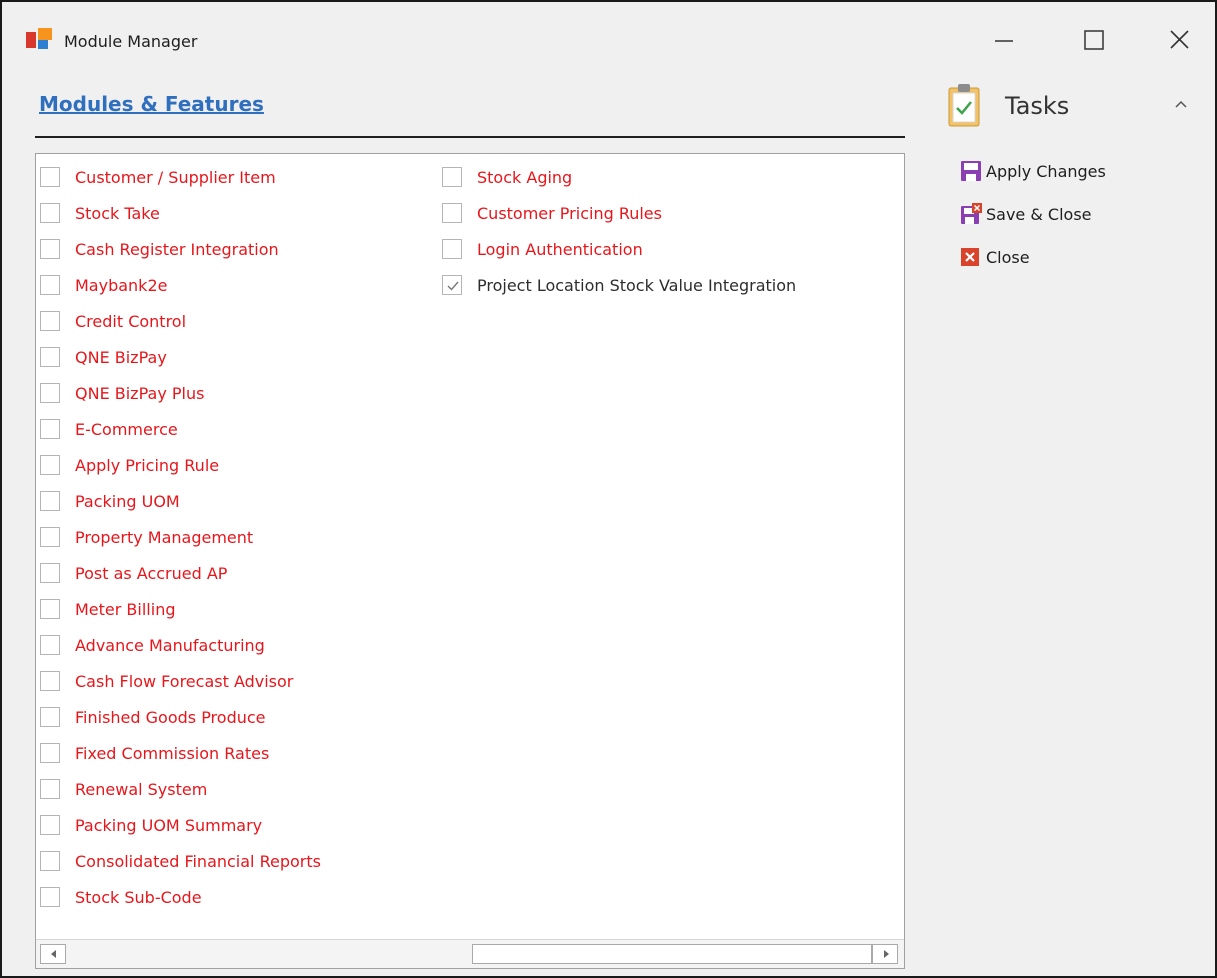 The width and height of the screenshot is (1217, 978). I want to click on title-bar: Module Manager, so click(608, 40).